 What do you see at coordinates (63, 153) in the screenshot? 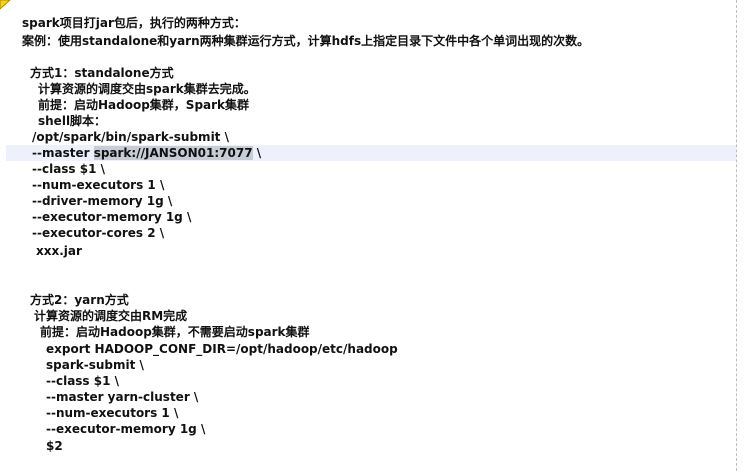
I see `master-flag-text: --master` at bounding box center [63, 153].